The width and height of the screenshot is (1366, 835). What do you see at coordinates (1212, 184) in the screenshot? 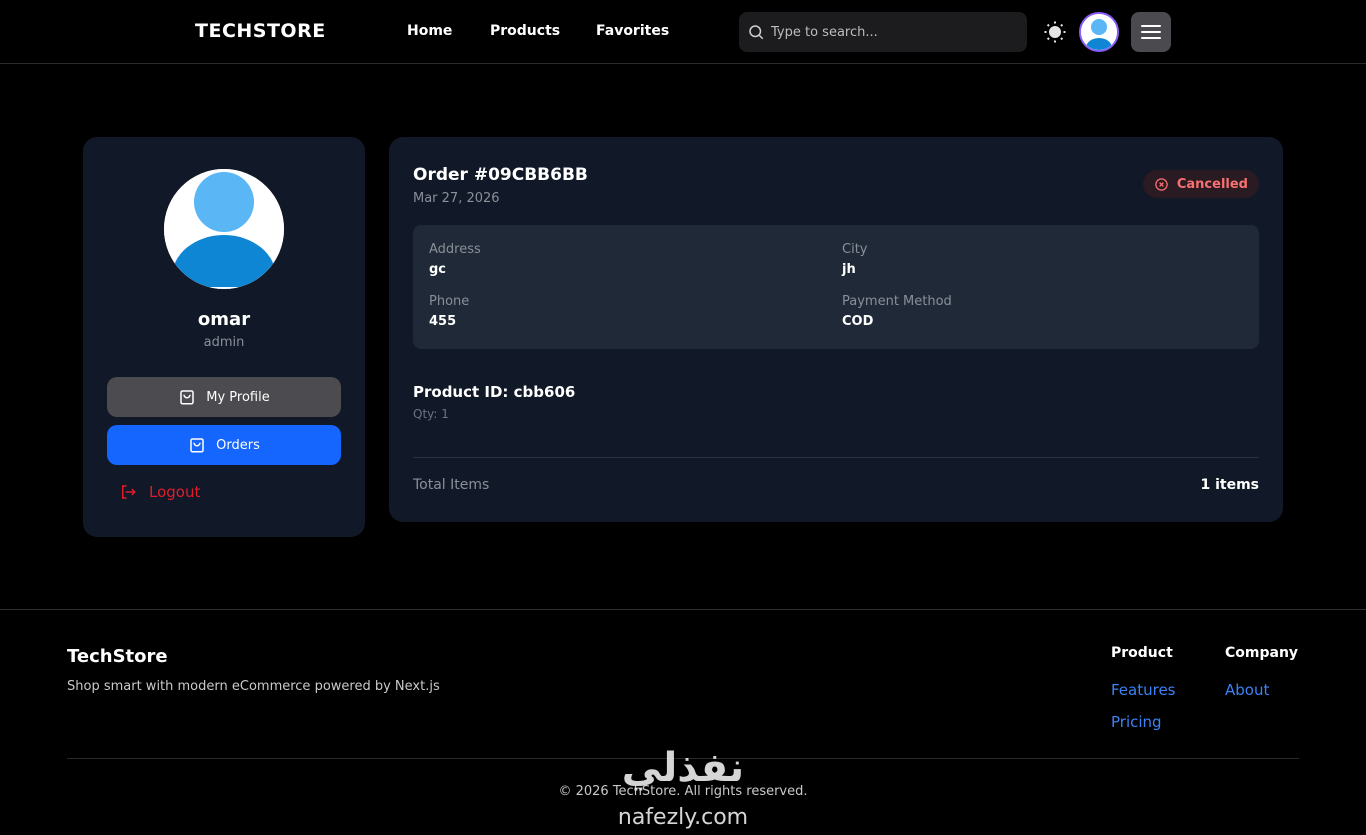
I see `status-label: Cancelled` at bounding box center [1212, 184].